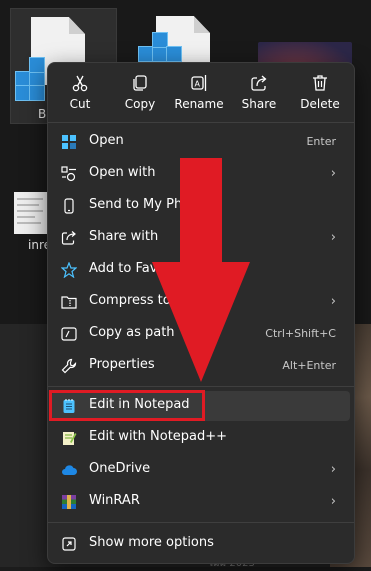 The width and height of the screenshot is (371, 571). I want to click on delete-icon, so click(320, 85).